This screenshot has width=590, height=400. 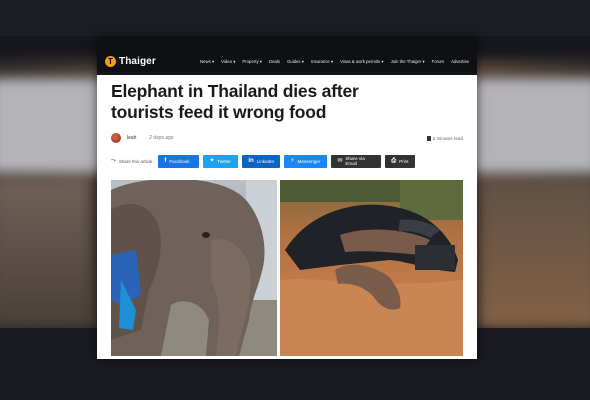 I want to click on nav-item-forum: Forum, so click(x=438, y=62).